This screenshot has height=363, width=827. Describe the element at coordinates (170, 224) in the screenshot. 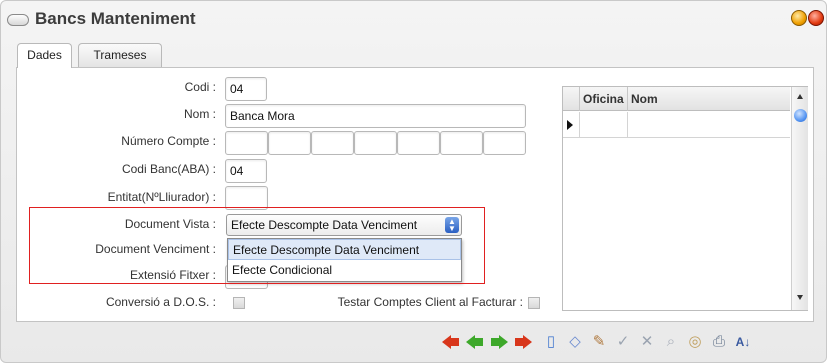

I see `document-vista-label: Document Vista :` at that location.